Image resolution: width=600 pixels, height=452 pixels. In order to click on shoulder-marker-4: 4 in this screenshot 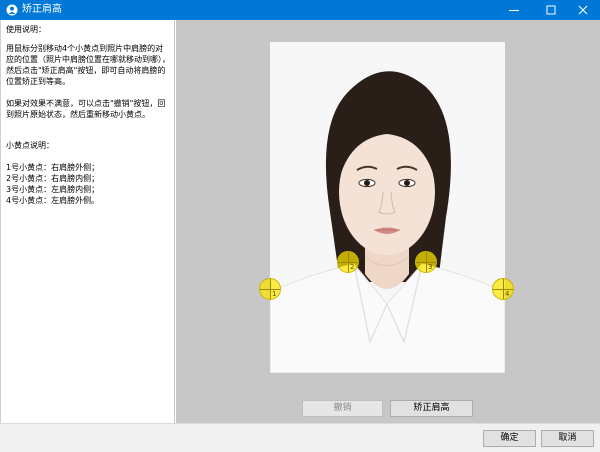, I will do `click(503, 289)`.